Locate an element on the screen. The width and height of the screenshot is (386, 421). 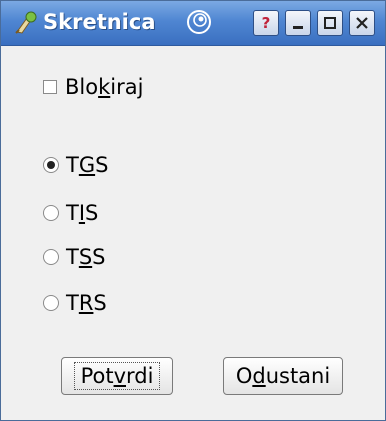
block-checkbox: Blokiraj is located at coordinates (93, 87).